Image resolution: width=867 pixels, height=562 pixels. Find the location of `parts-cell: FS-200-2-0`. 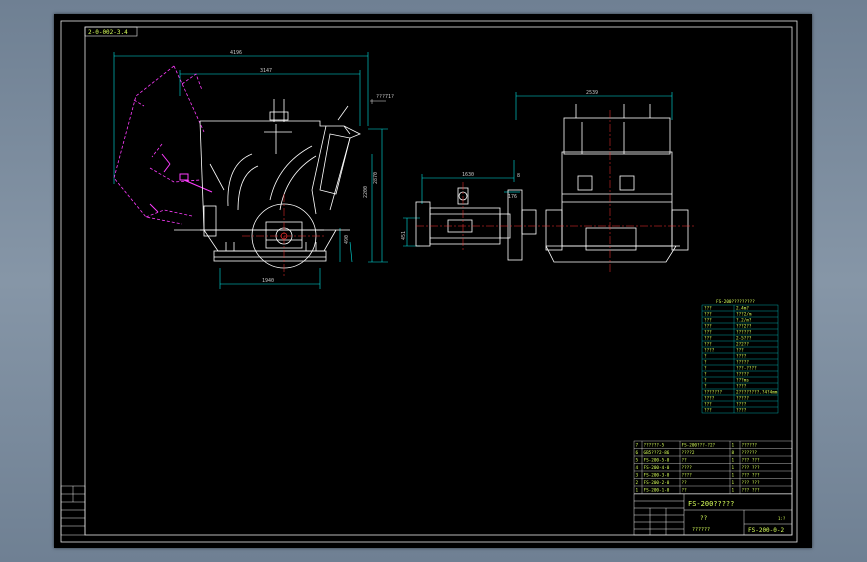

parts-cell: FS-200-2-0 is located at coordinates (657, 483).